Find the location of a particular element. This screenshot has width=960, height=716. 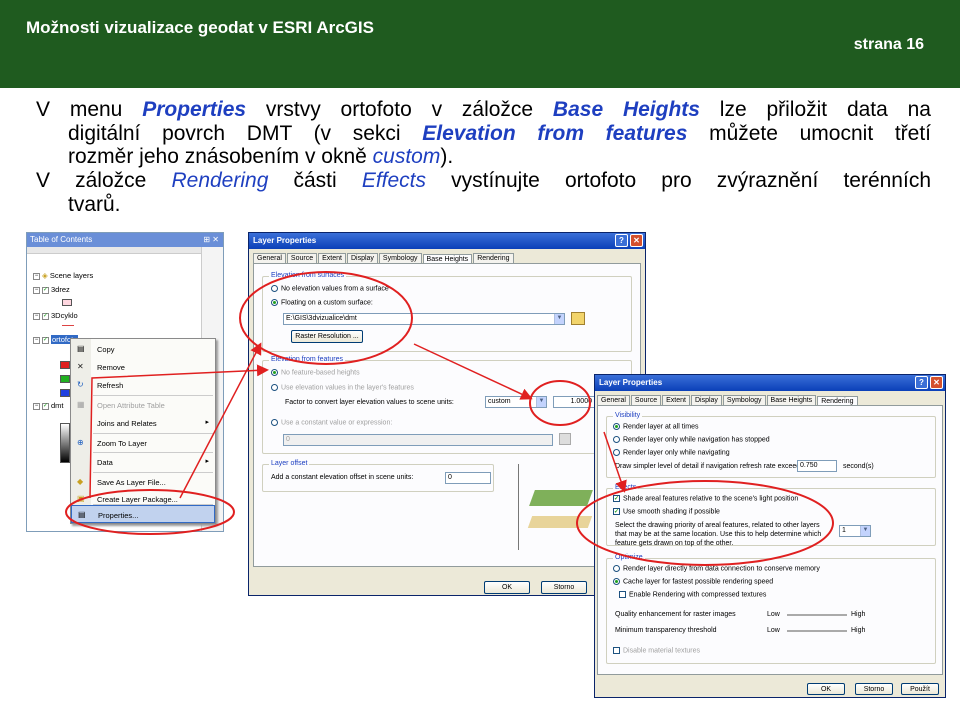

toc-layer: − ✓ 3Dcyklo is located at coordinates (55, 315).